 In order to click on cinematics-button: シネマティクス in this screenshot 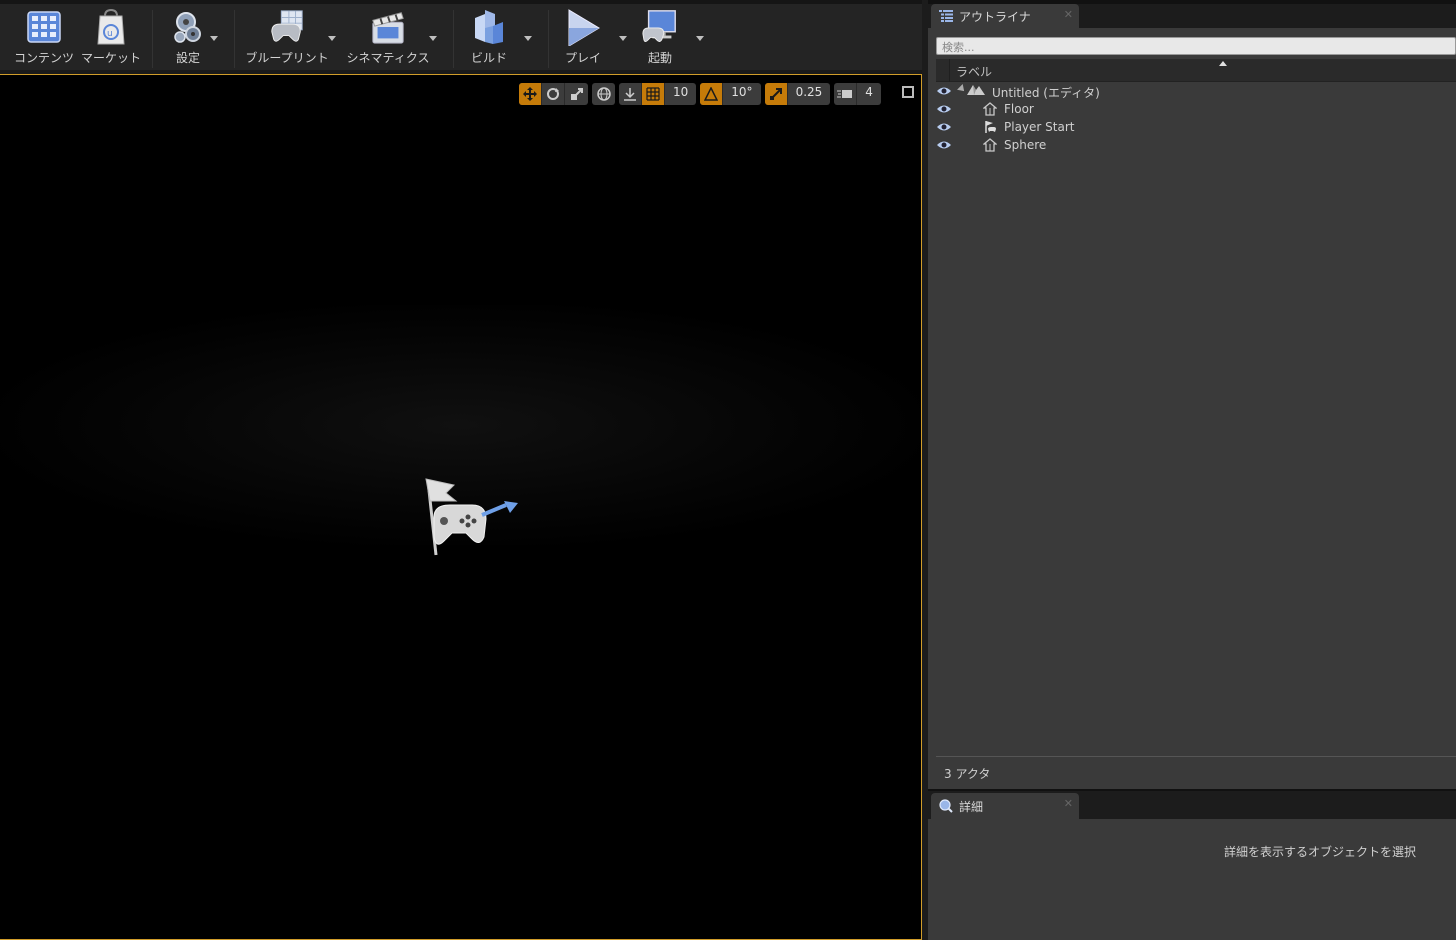, I will do `click(388, 38)`.